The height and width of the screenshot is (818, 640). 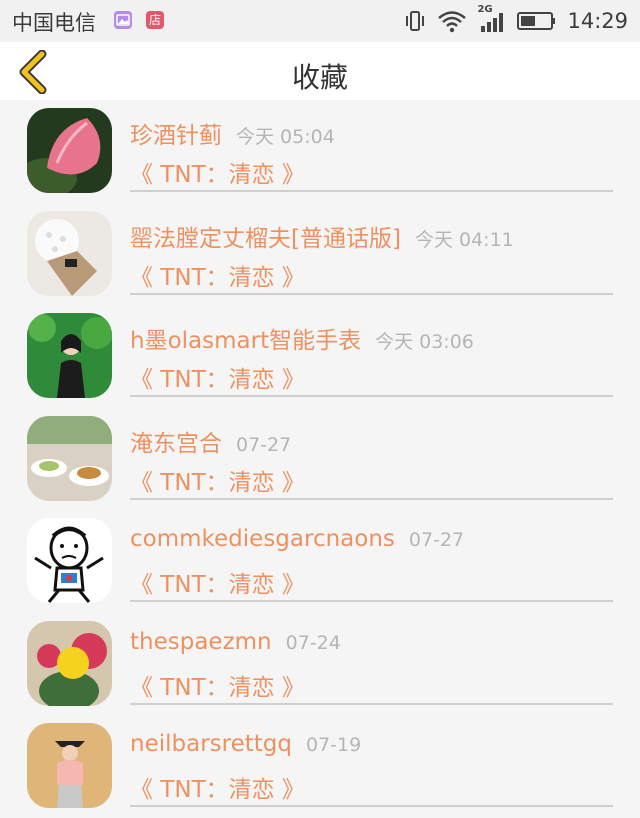 What do you see at coordinates (313, 642) in the screenshot?
I see `item-time: 07-24` at bounding box center [313, 642].